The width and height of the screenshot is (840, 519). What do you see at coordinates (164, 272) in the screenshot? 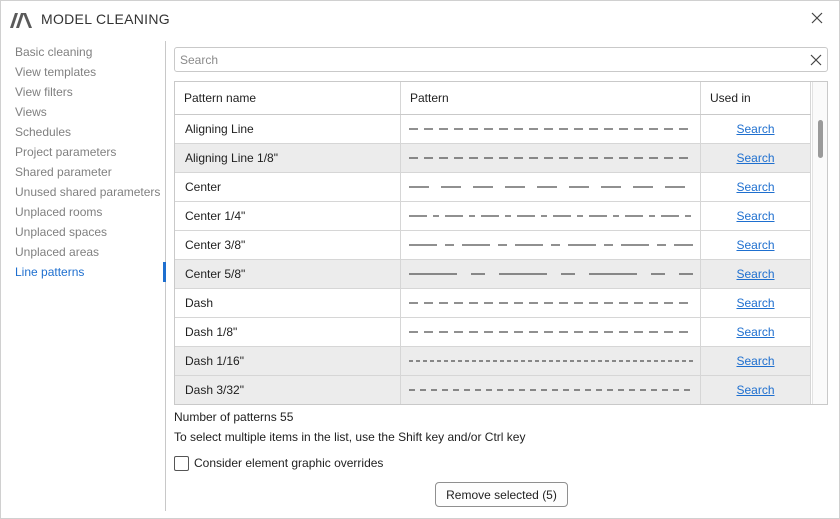
I see `sidebar-active-indicator` at bounding box center [164, 272].